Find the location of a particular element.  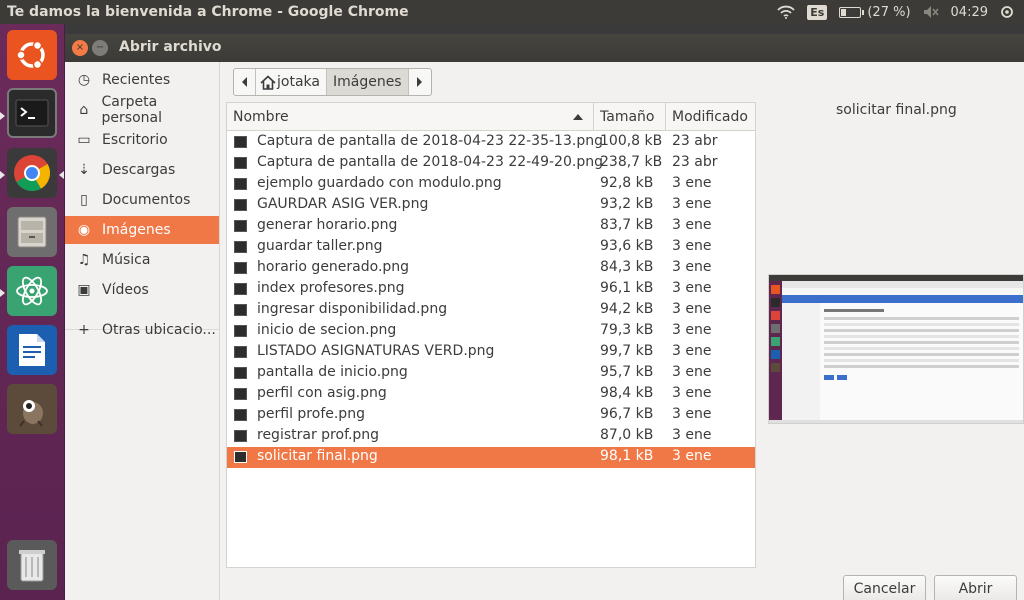

sidebar-item-imagenes: ◉ Imágenes is located at coordinates (142, 230).